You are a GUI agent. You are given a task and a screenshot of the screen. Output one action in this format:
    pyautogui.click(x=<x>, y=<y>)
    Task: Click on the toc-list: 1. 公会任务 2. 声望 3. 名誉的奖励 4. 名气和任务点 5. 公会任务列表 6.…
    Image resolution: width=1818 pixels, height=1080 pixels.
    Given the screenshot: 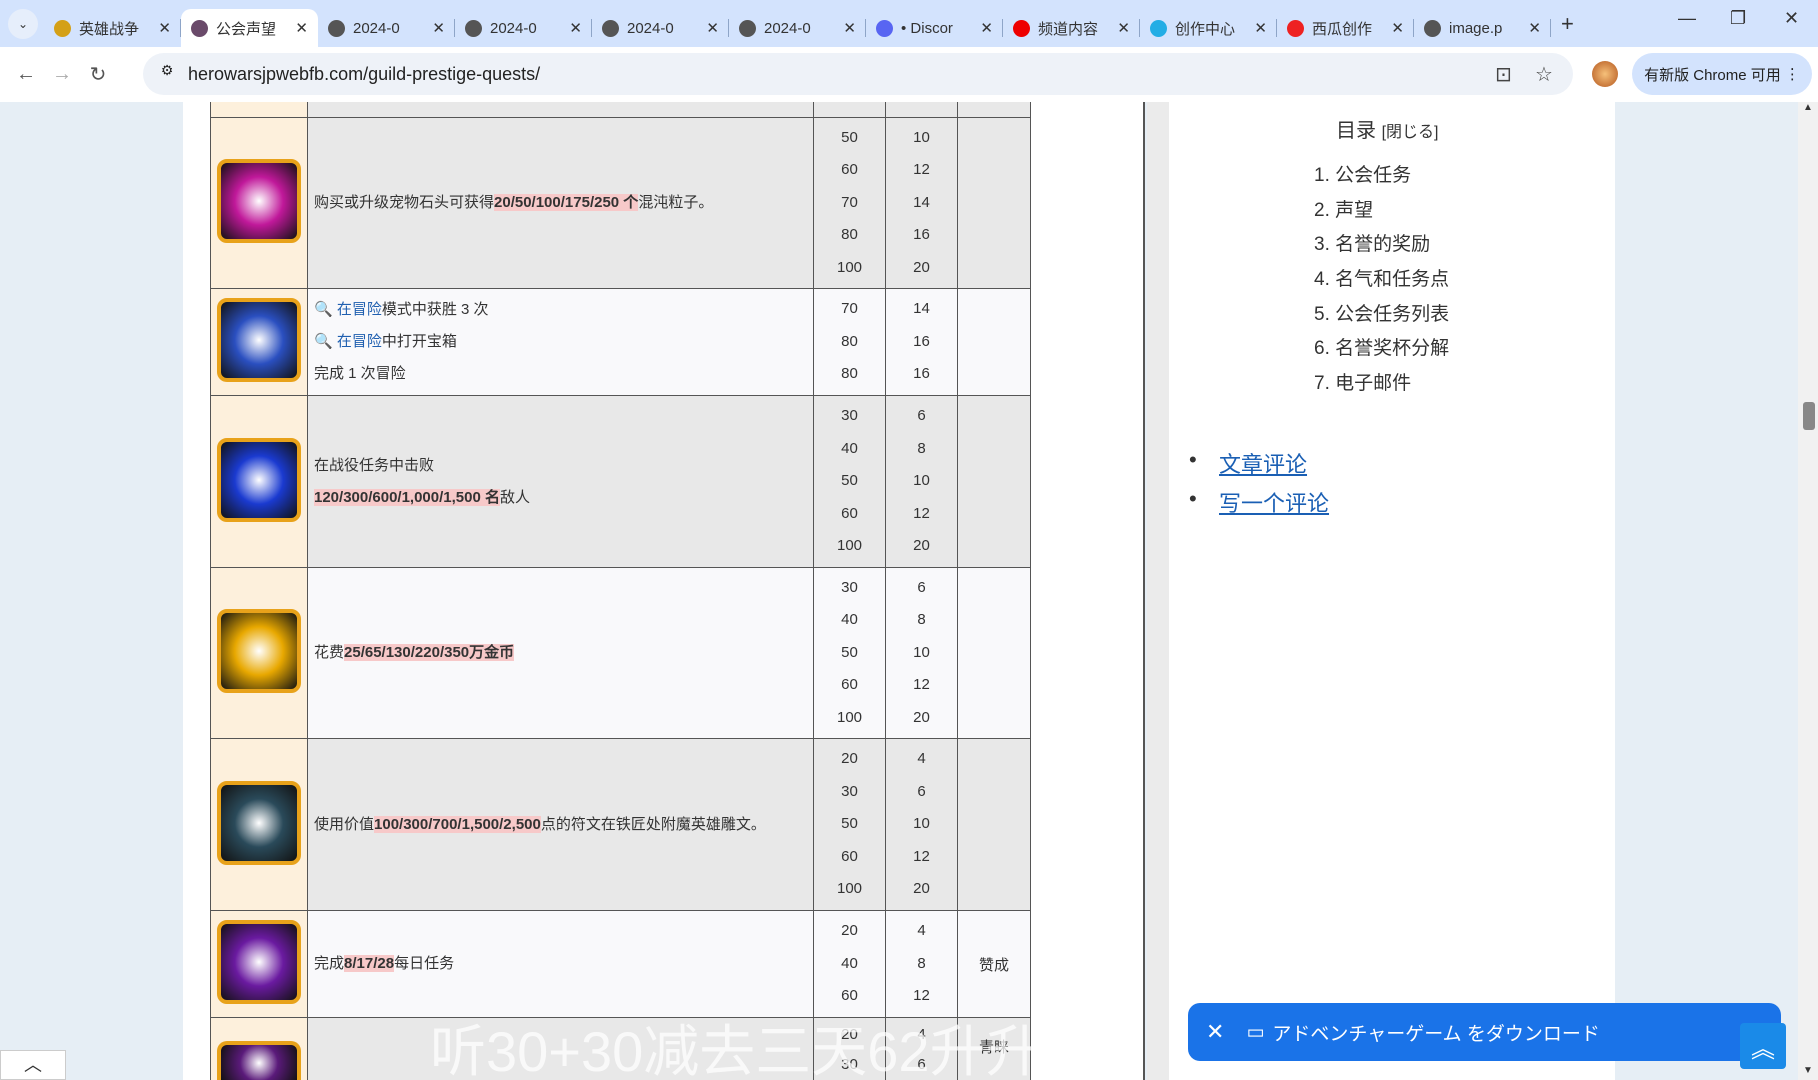 What is the action you would take?
    pyautogui.click(x=1381, y=281)
    